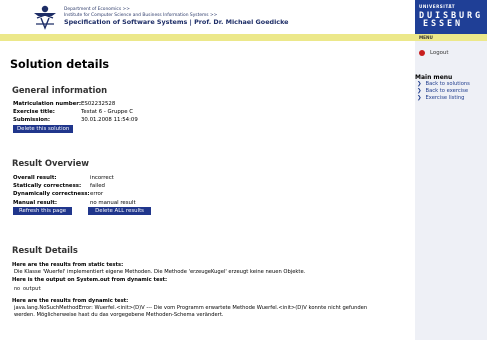 The image size is (487, 340). I want to click on menu-item-label: Back to solutions, so click(447, 84).